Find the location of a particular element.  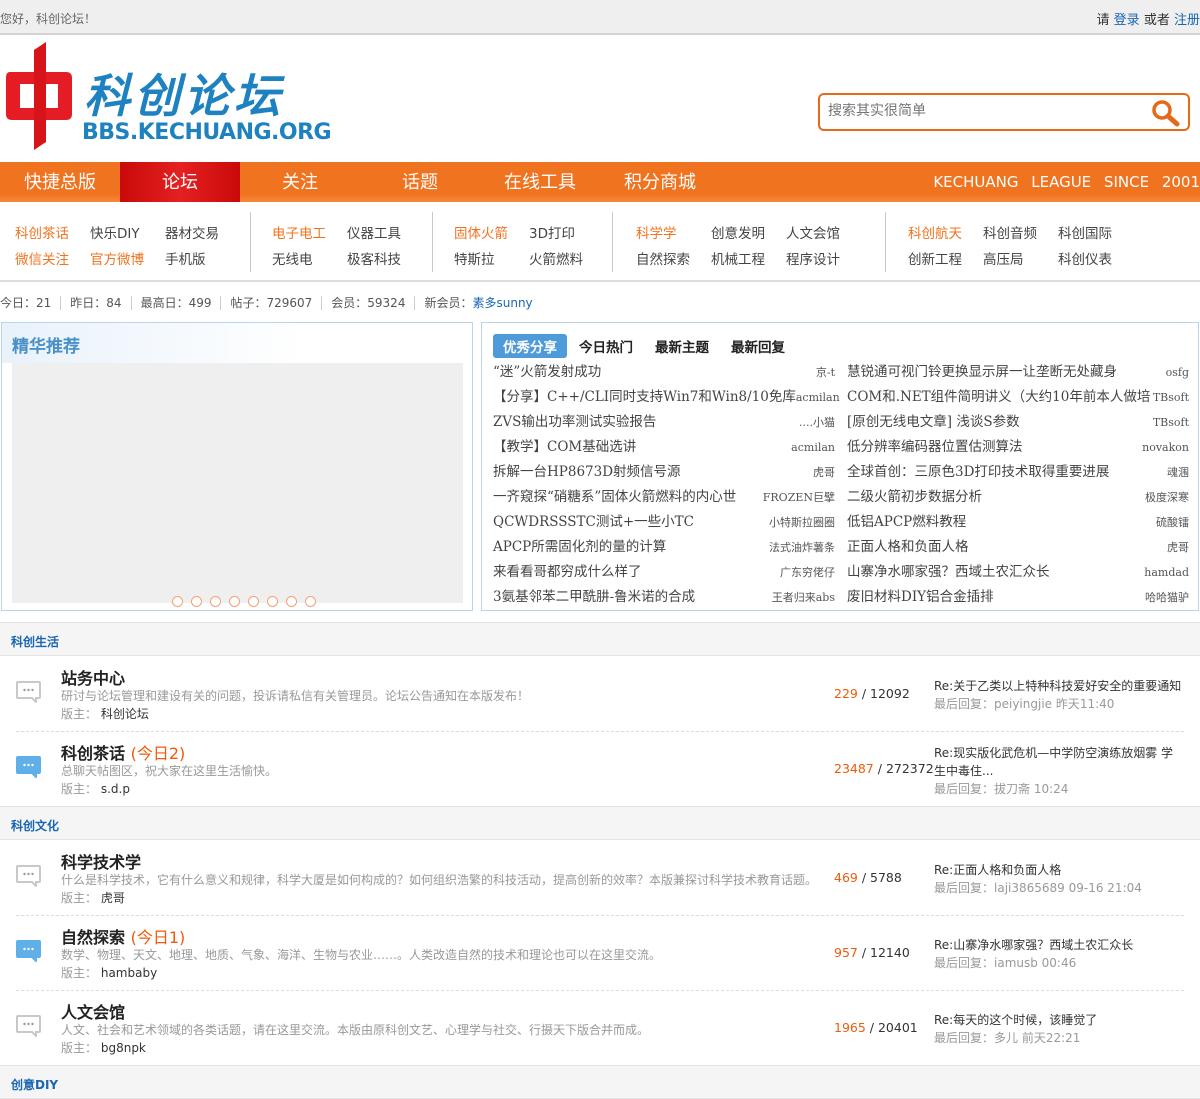

hot-thread-author: 广东穷佬仔 is located at coordinates (807, 572).